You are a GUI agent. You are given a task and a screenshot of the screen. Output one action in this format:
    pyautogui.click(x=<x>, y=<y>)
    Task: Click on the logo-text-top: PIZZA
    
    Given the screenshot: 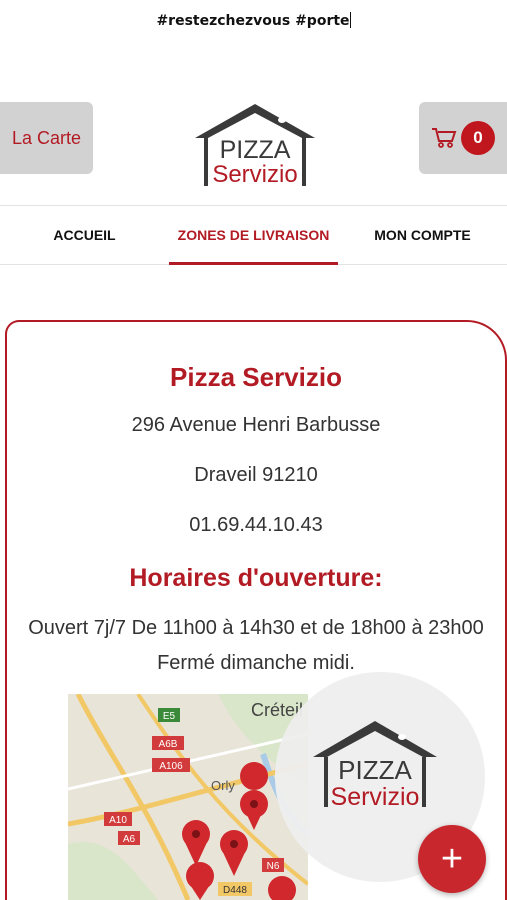 What is the action you would take?
    pyautogui.click(x=255, y=150)
    